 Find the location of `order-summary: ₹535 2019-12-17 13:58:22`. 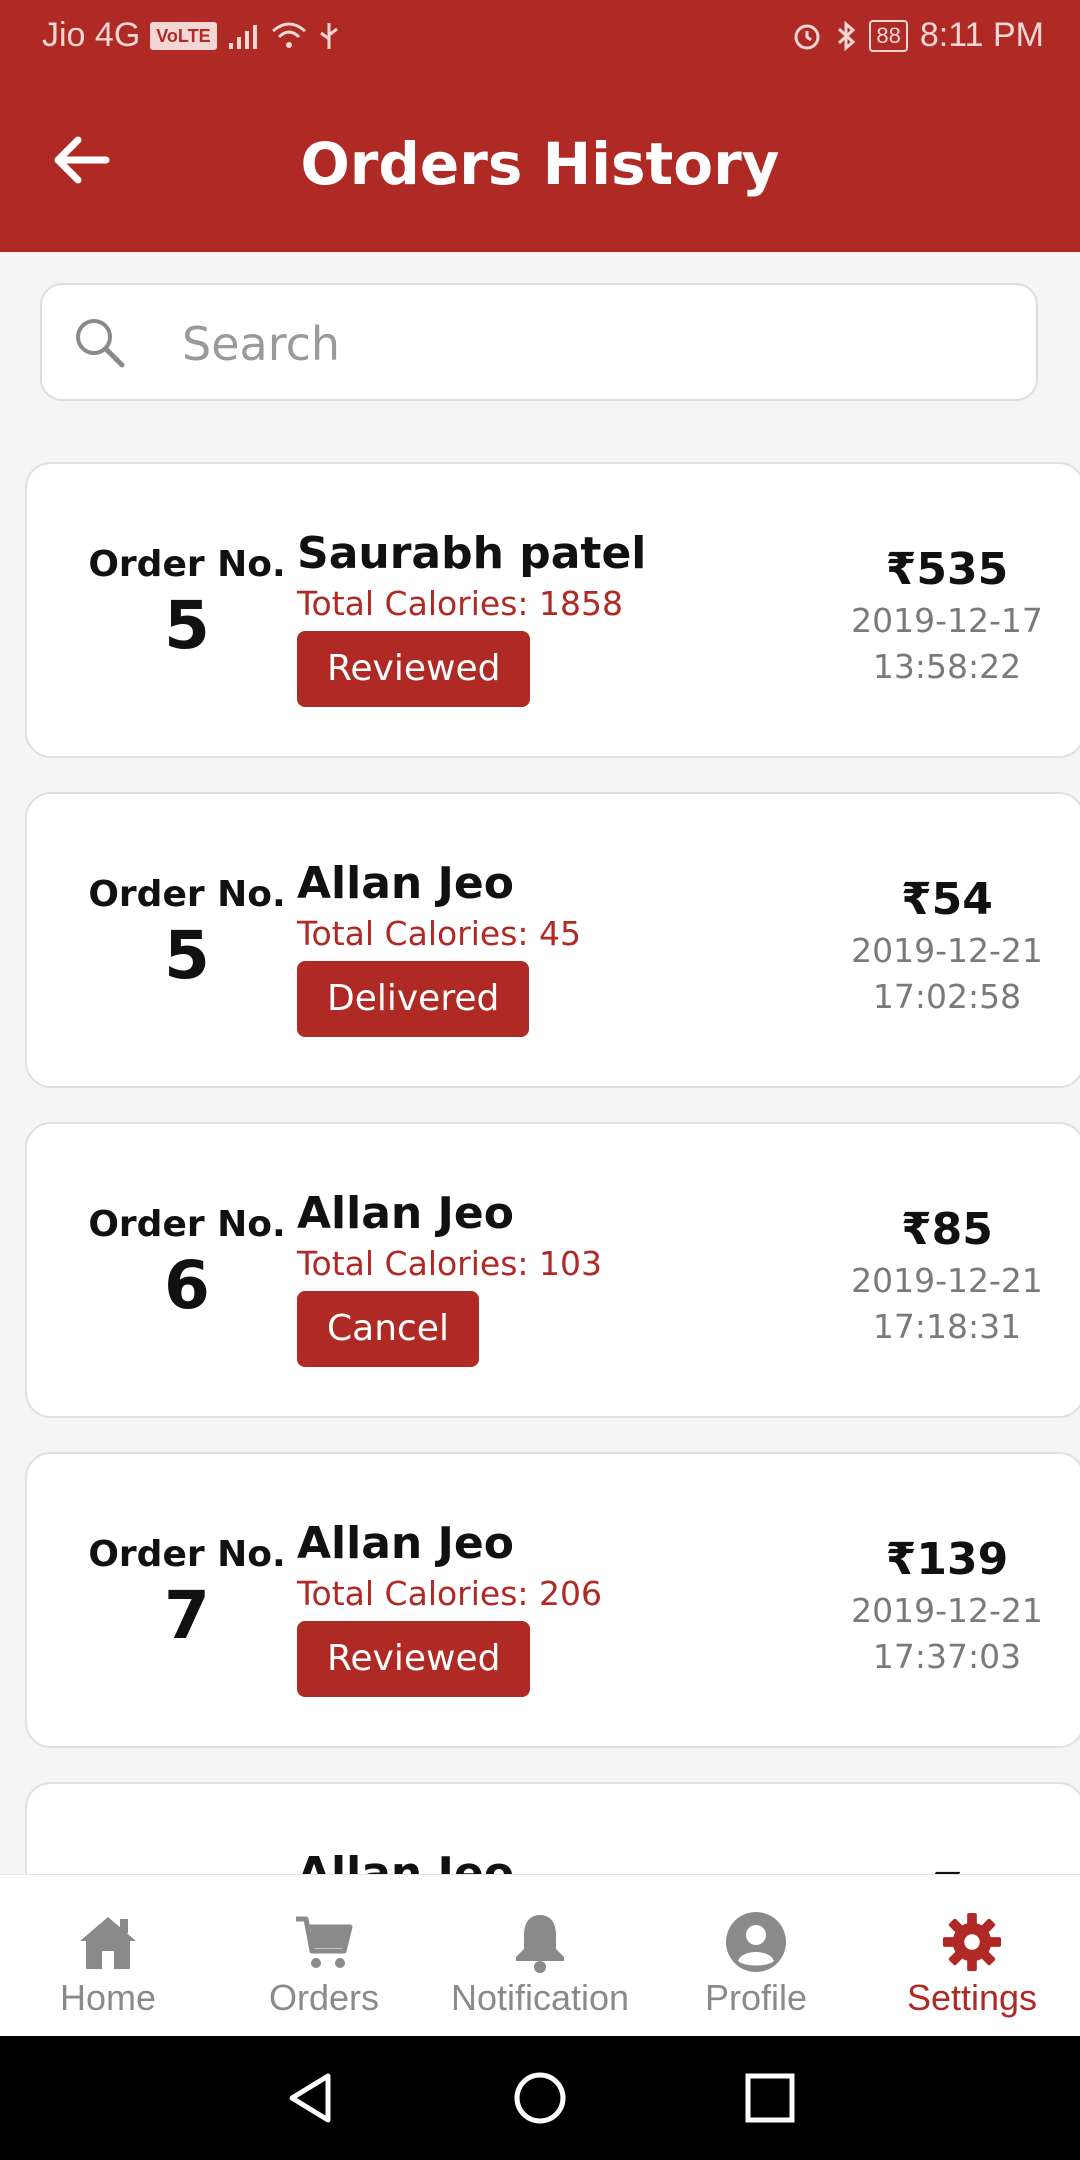

order-summary: ₹535 2019-12-17 13:58:22 is located at coordinates (933, 616).